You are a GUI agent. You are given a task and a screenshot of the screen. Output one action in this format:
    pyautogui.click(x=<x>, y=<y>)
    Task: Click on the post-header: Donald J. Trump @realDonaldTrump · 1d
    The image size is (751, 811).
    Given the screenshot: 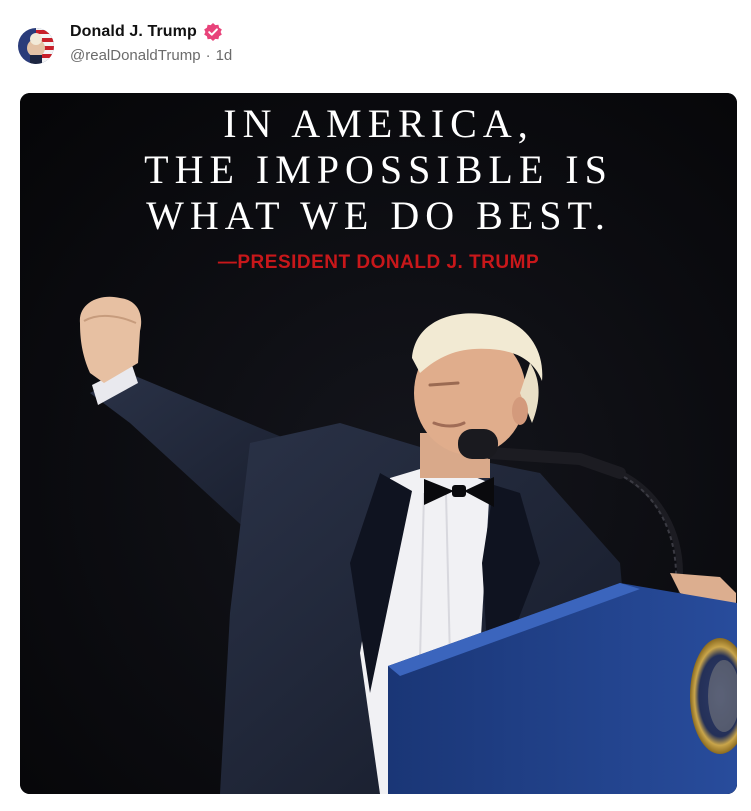 What is the action you would take?
    pyautogui.click(x=125, y=48)
    